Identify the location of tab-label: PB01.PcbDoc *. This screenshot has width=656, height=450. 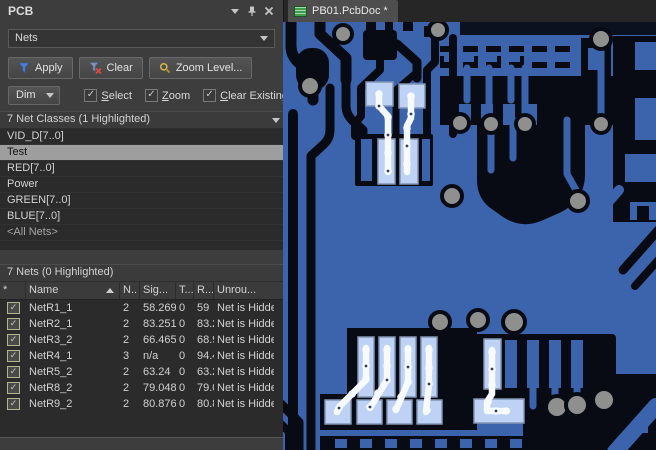
(350, 11).